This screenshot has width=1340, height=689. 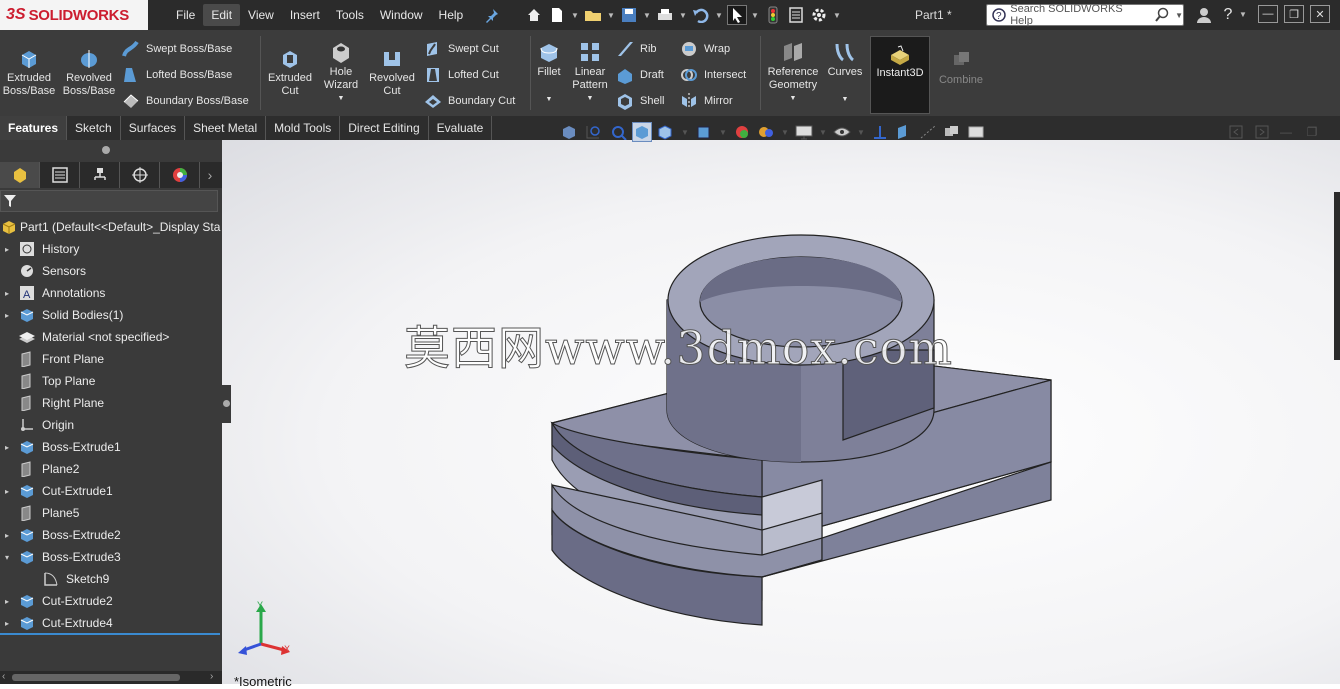 What do you see at coordinates (96, 677) in the screenshot?
I see `scrollbar-thumb` at bounding box center [96, 677].